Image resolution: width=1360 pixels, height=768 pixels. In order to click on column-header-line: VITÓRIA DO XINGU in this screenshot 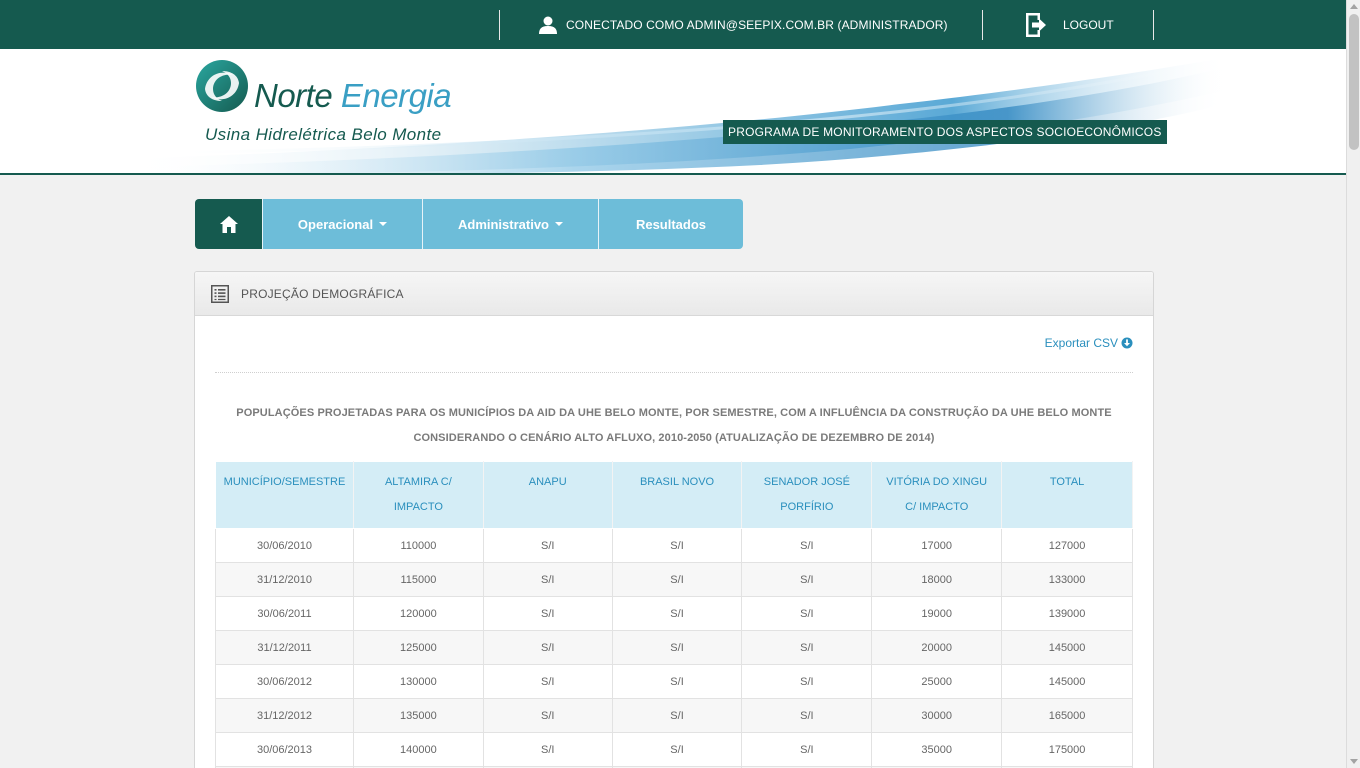, I will do `click(937, 482)`.